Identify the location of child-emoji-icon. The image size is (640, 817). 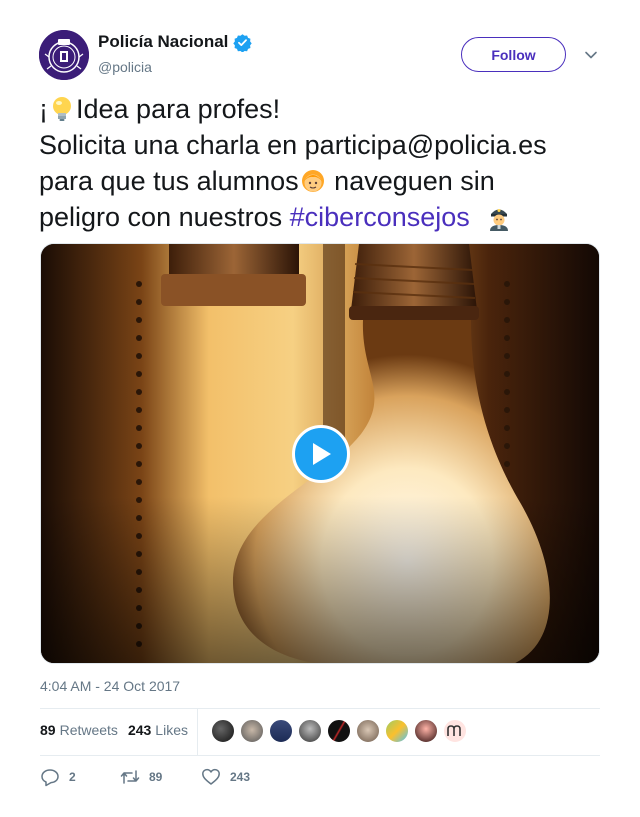
(312, 181).